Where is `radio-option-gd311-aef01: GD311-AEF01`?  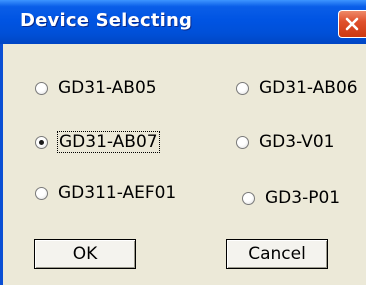
radio-option-gd311-aef01: GD311-AEF01 is located at coordinates (105, 193).